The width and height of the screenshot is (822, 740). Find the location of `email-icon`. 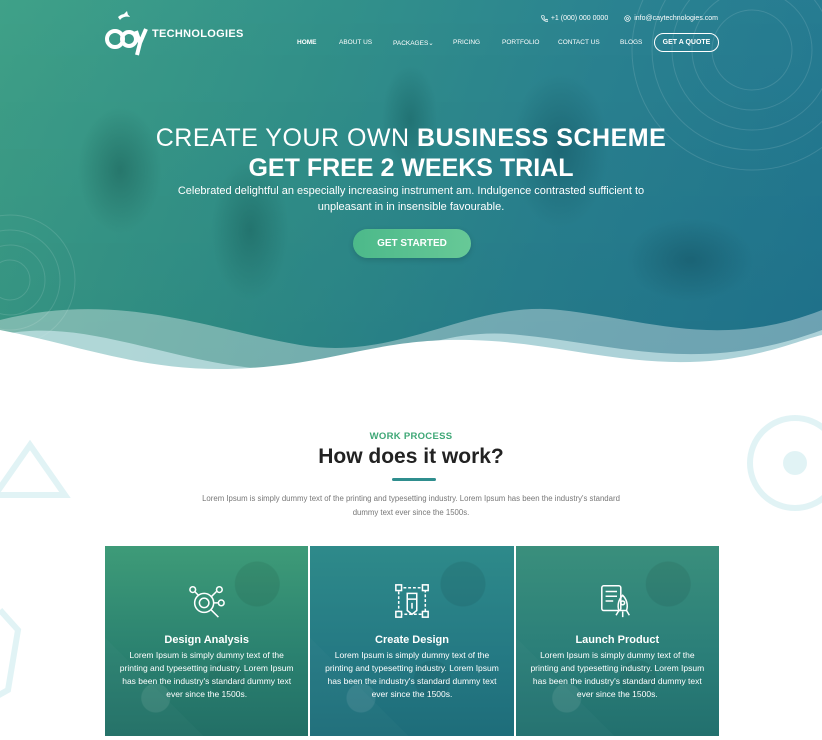

email-icon is located at coordinates (627, 18).